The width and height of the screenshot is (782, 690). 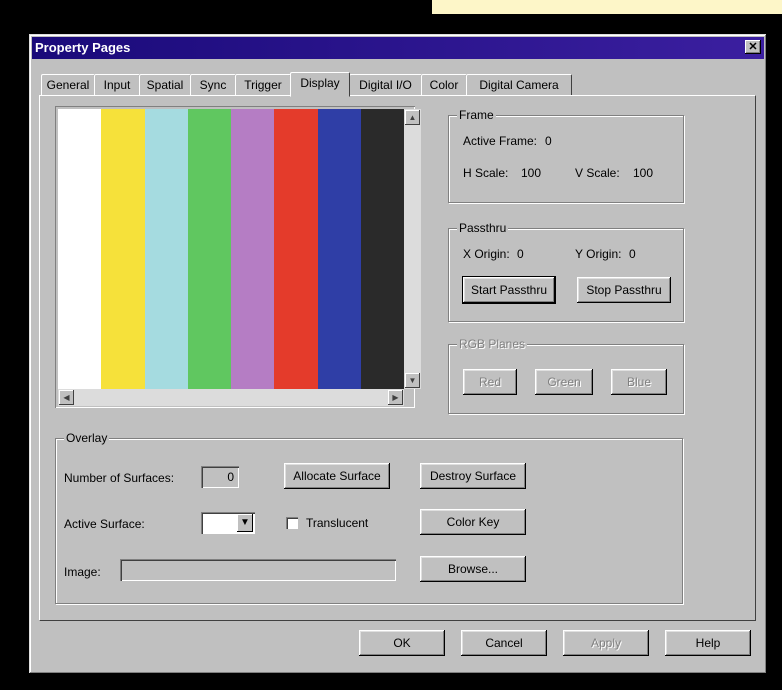 I want to click on x-origin-label: X Origin:, so click(x=486, y=254).